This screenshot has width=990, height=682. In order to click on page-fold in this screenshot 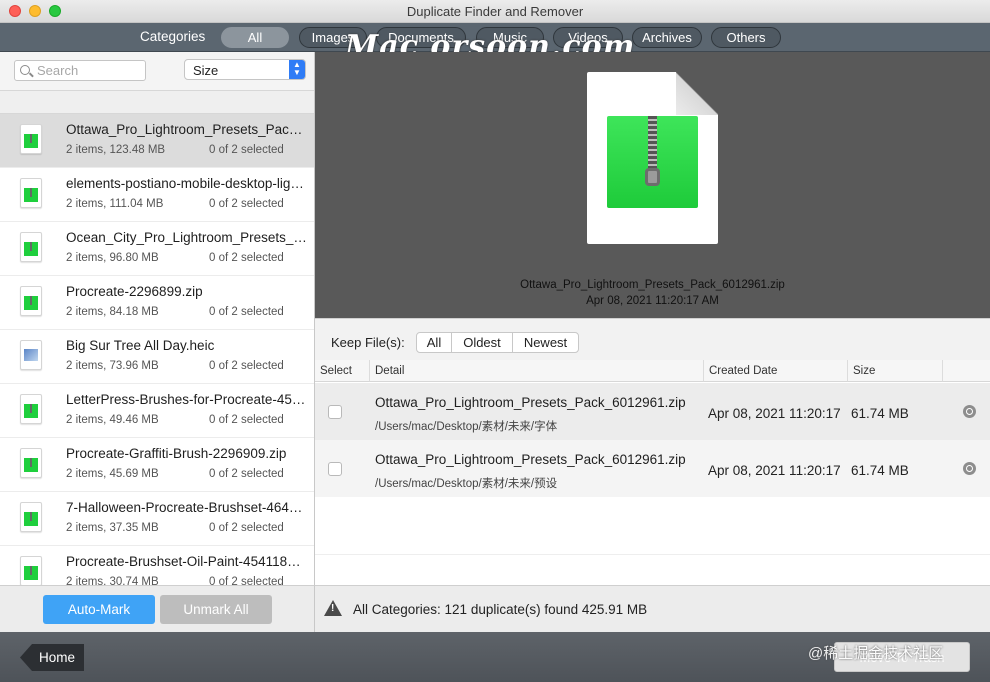, I will do `click(697, 93)`.